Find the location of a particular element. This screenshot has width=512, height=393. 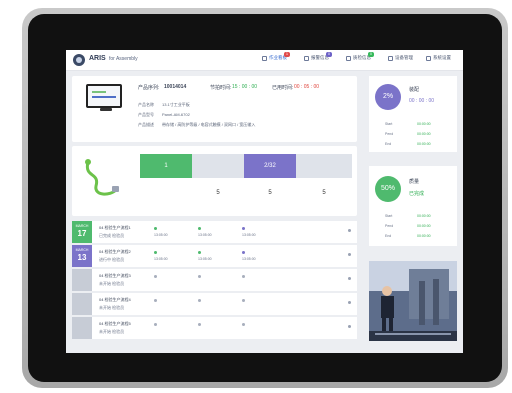

quality-icon is located at coordinates (348, 58).